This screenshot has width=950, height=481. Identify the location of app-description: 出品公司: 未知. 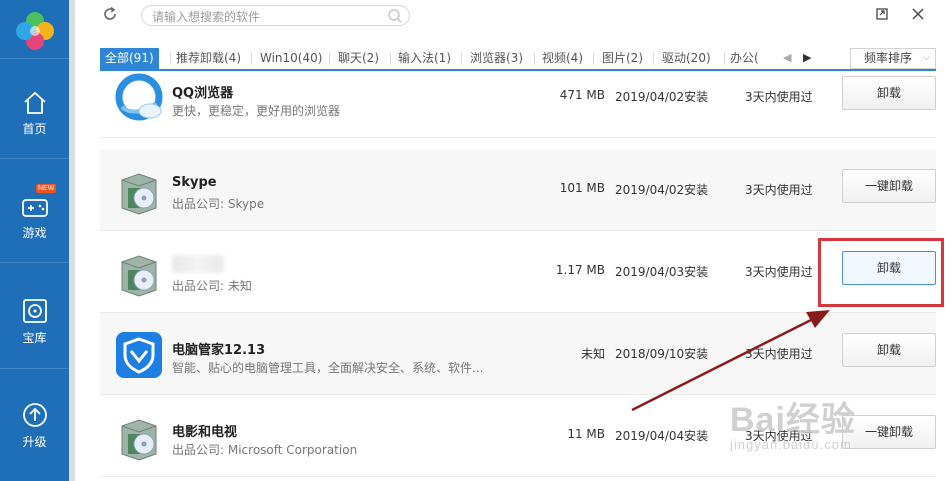
(212, 286).